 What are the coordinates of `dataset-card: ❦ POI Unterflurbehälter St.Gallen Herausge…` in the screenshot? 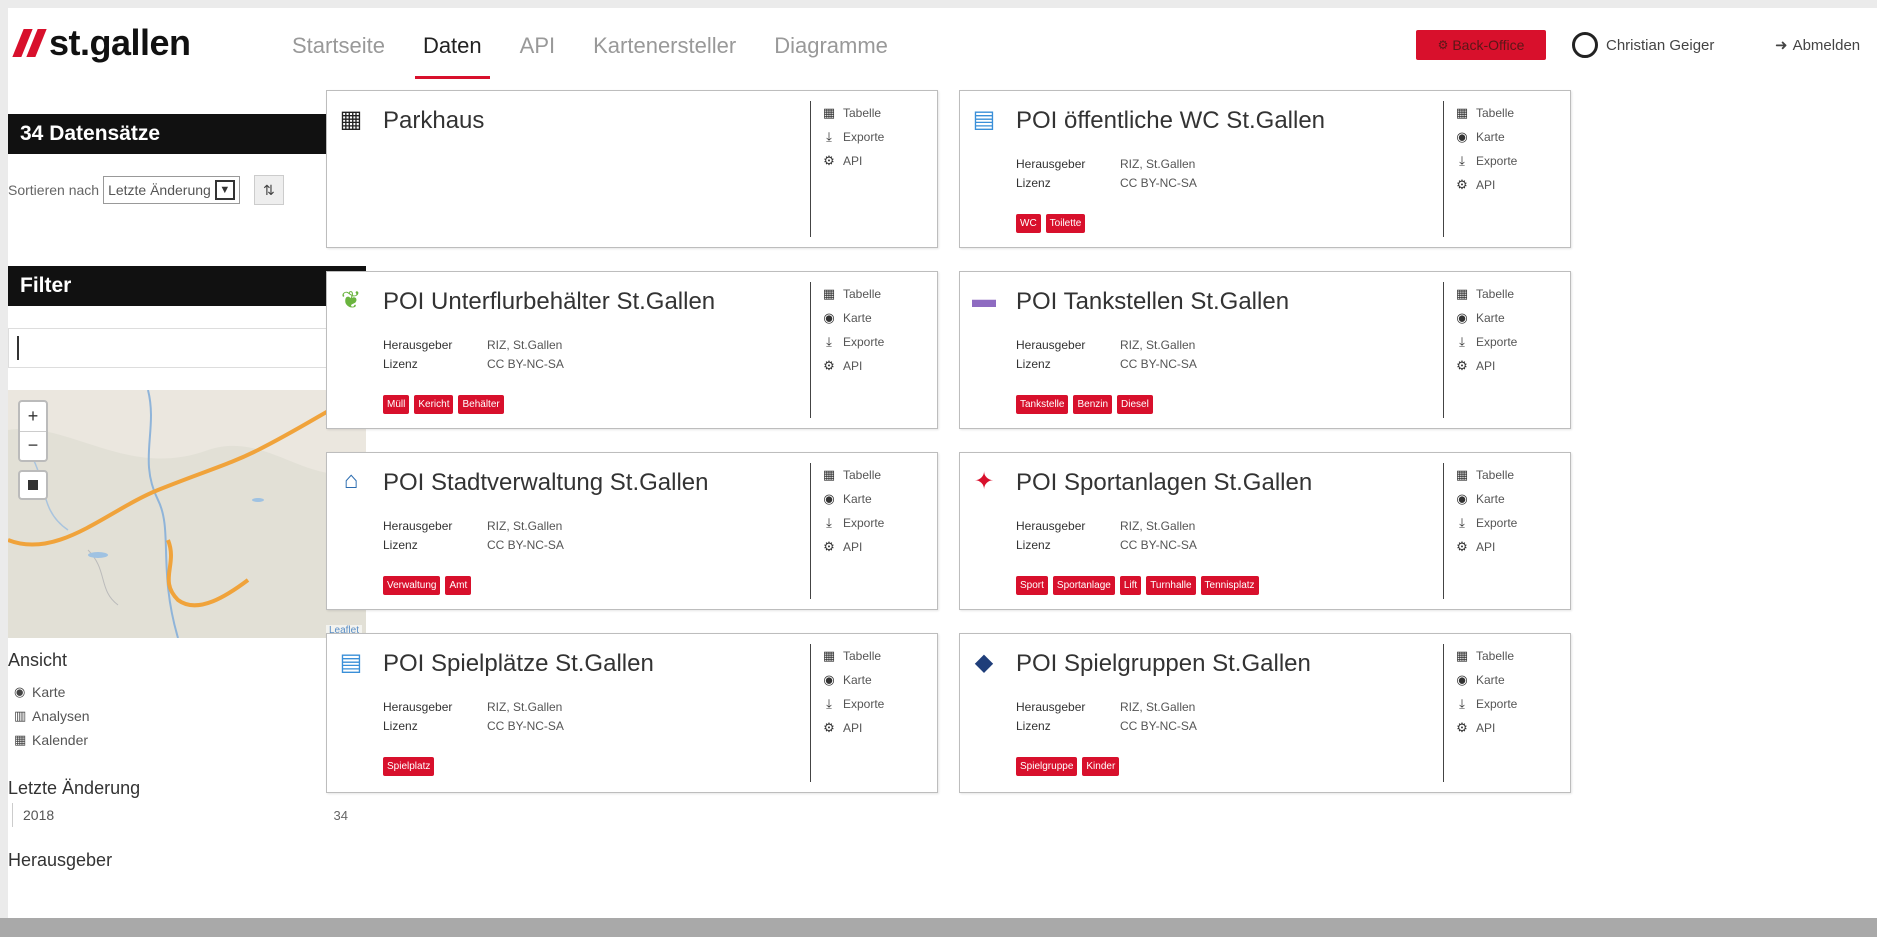 It's located at (632, 350).